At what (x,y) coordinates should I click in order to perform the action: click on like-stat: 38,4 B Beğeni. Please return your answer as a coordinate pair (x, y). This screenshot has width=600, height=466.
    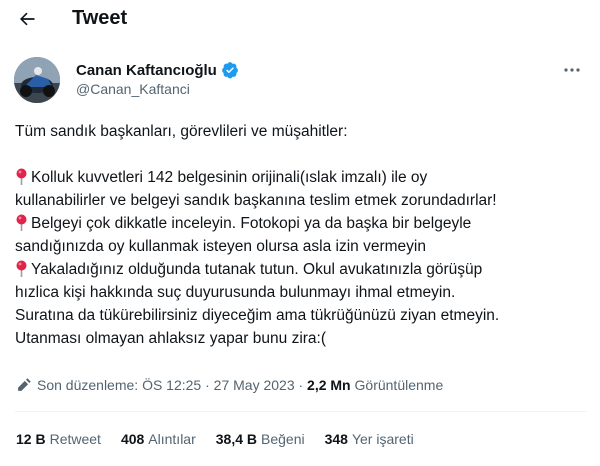
    Looking at the image, I should click on (260, 439).